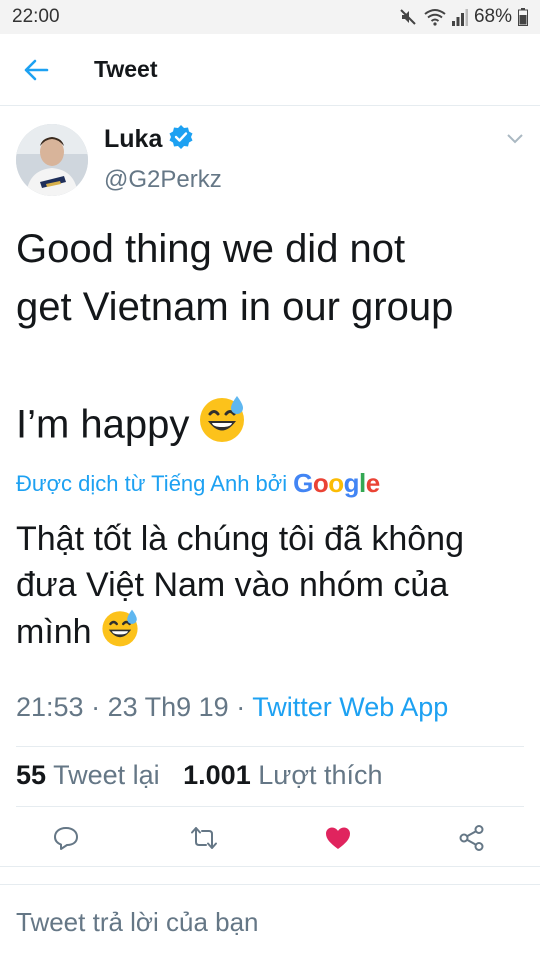  What do you see at coordinates (168, 707) in the screenshot?
I see `tweet-date: 23 Th9 19` at bounding box center [168, 707].